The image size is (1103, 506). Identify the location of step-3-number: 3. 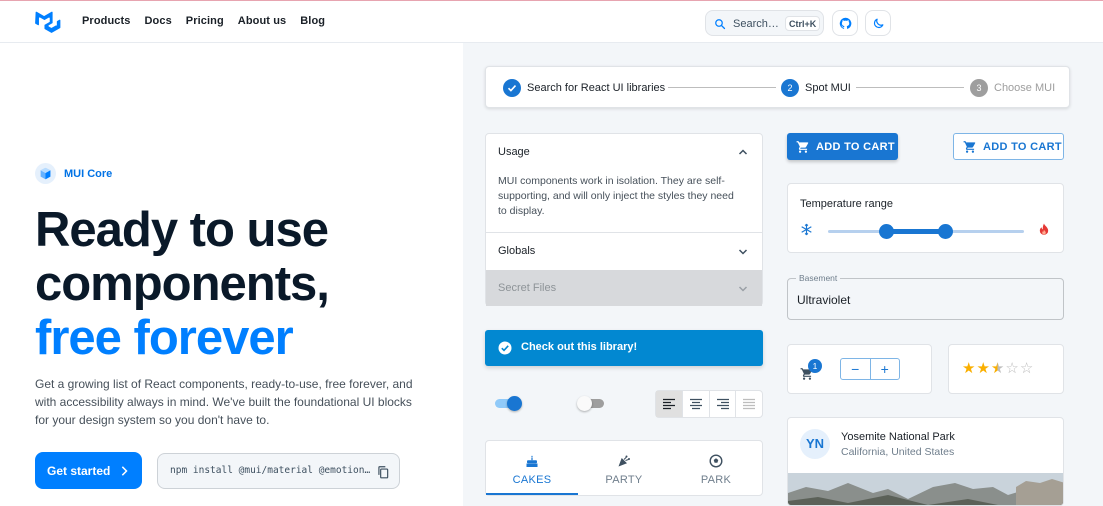
(979, 88).